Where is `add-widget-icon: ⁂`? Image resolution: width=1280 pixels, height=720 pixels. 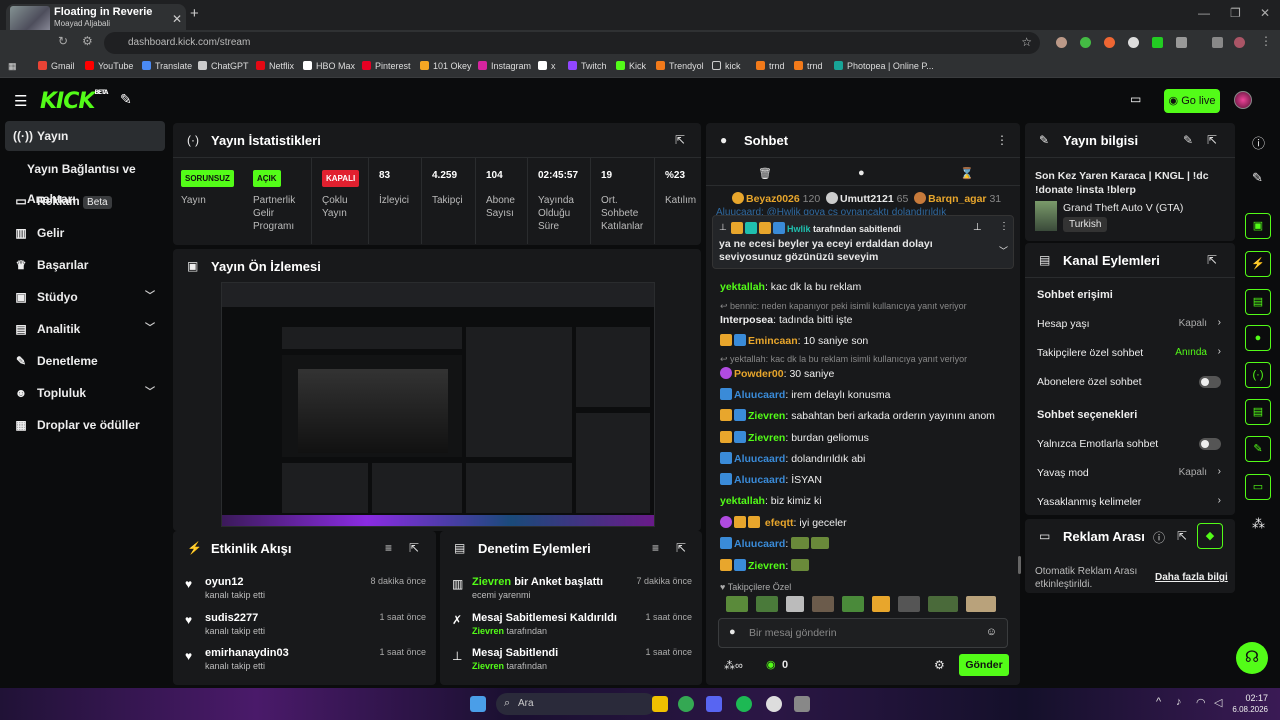 add-widget-icon: ⁂ is located at coordinates (1258, 524).